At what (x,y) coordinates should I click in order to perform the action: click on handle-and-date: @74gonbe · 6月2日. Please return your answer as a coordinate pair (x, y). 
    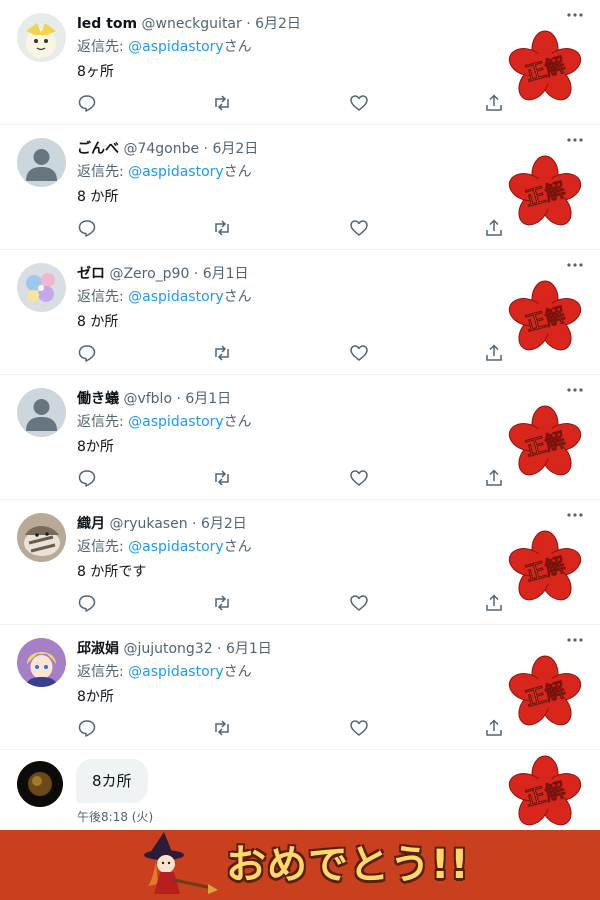
    Looking at the image, I should click on (191, 149).